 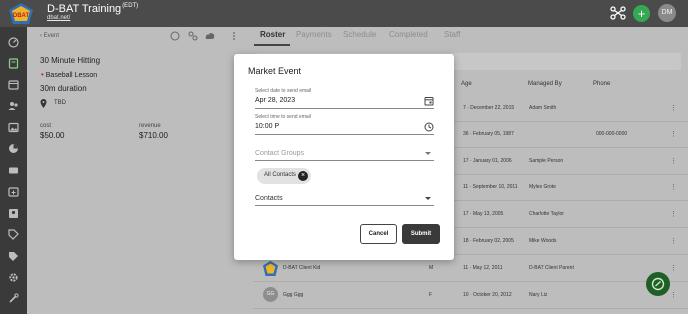 I want to click on chip-label: All Contacts, so click(x=280, y=175).